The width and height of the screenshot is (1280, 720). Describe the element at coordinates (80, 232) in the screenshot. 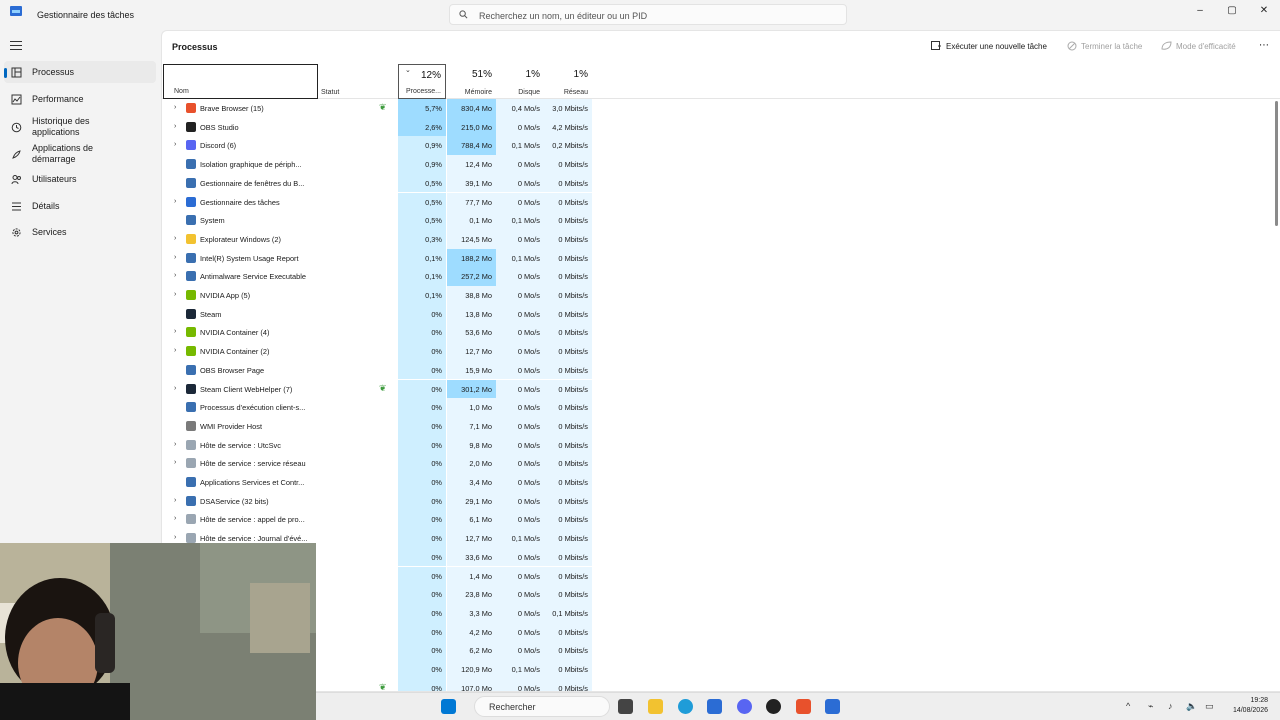

I see `sidebar-item-services: Services` at that location.